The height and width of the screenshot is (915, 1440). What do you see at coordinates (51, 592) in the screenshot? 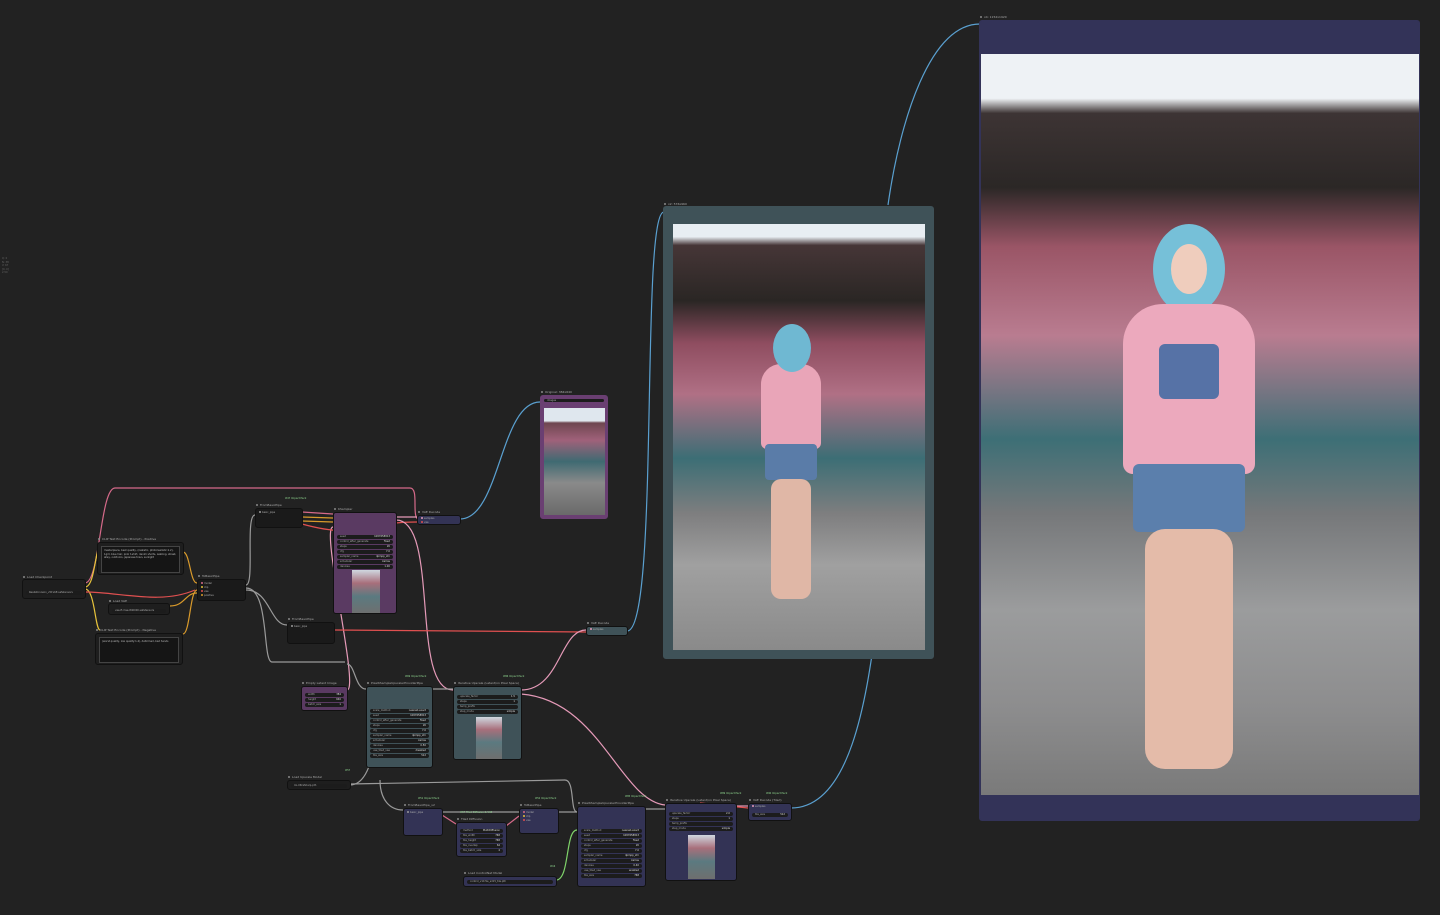
I see `ckpt-name-value: Realisticvision_v51VAE.safetensors` at bounding box center [51, 592].